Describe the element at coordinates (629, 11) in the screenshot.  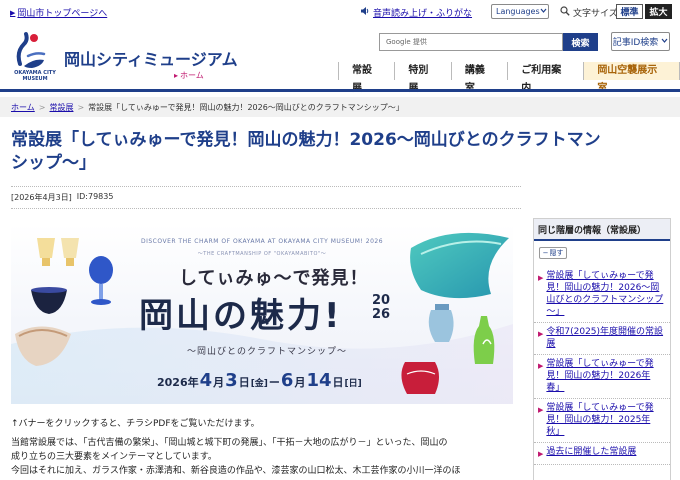
I see `font-normal-button: 標準` at that location.